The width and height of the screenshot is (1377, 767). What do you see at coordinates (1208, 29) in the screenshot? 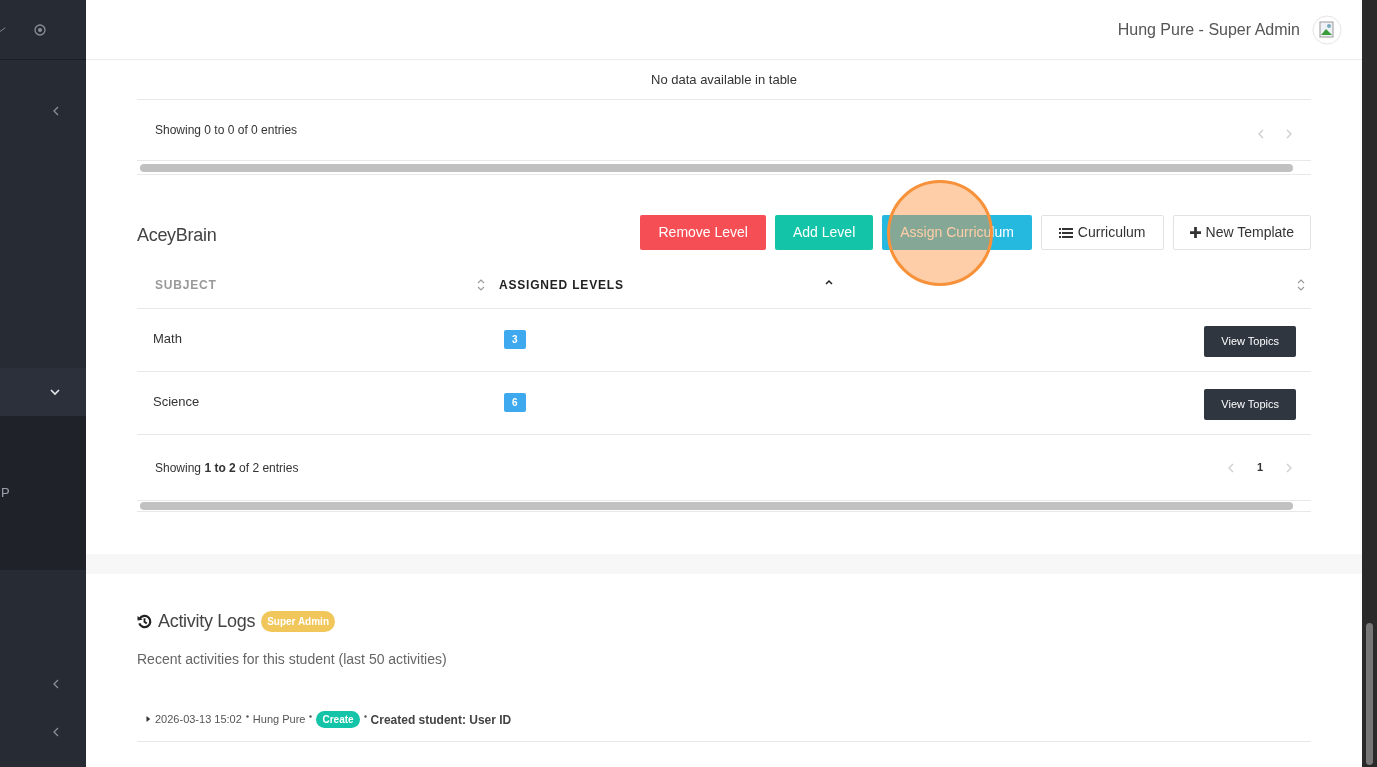
I see `user-name: Hung Pure - Super Admin` at bounding box center [1208, 29].